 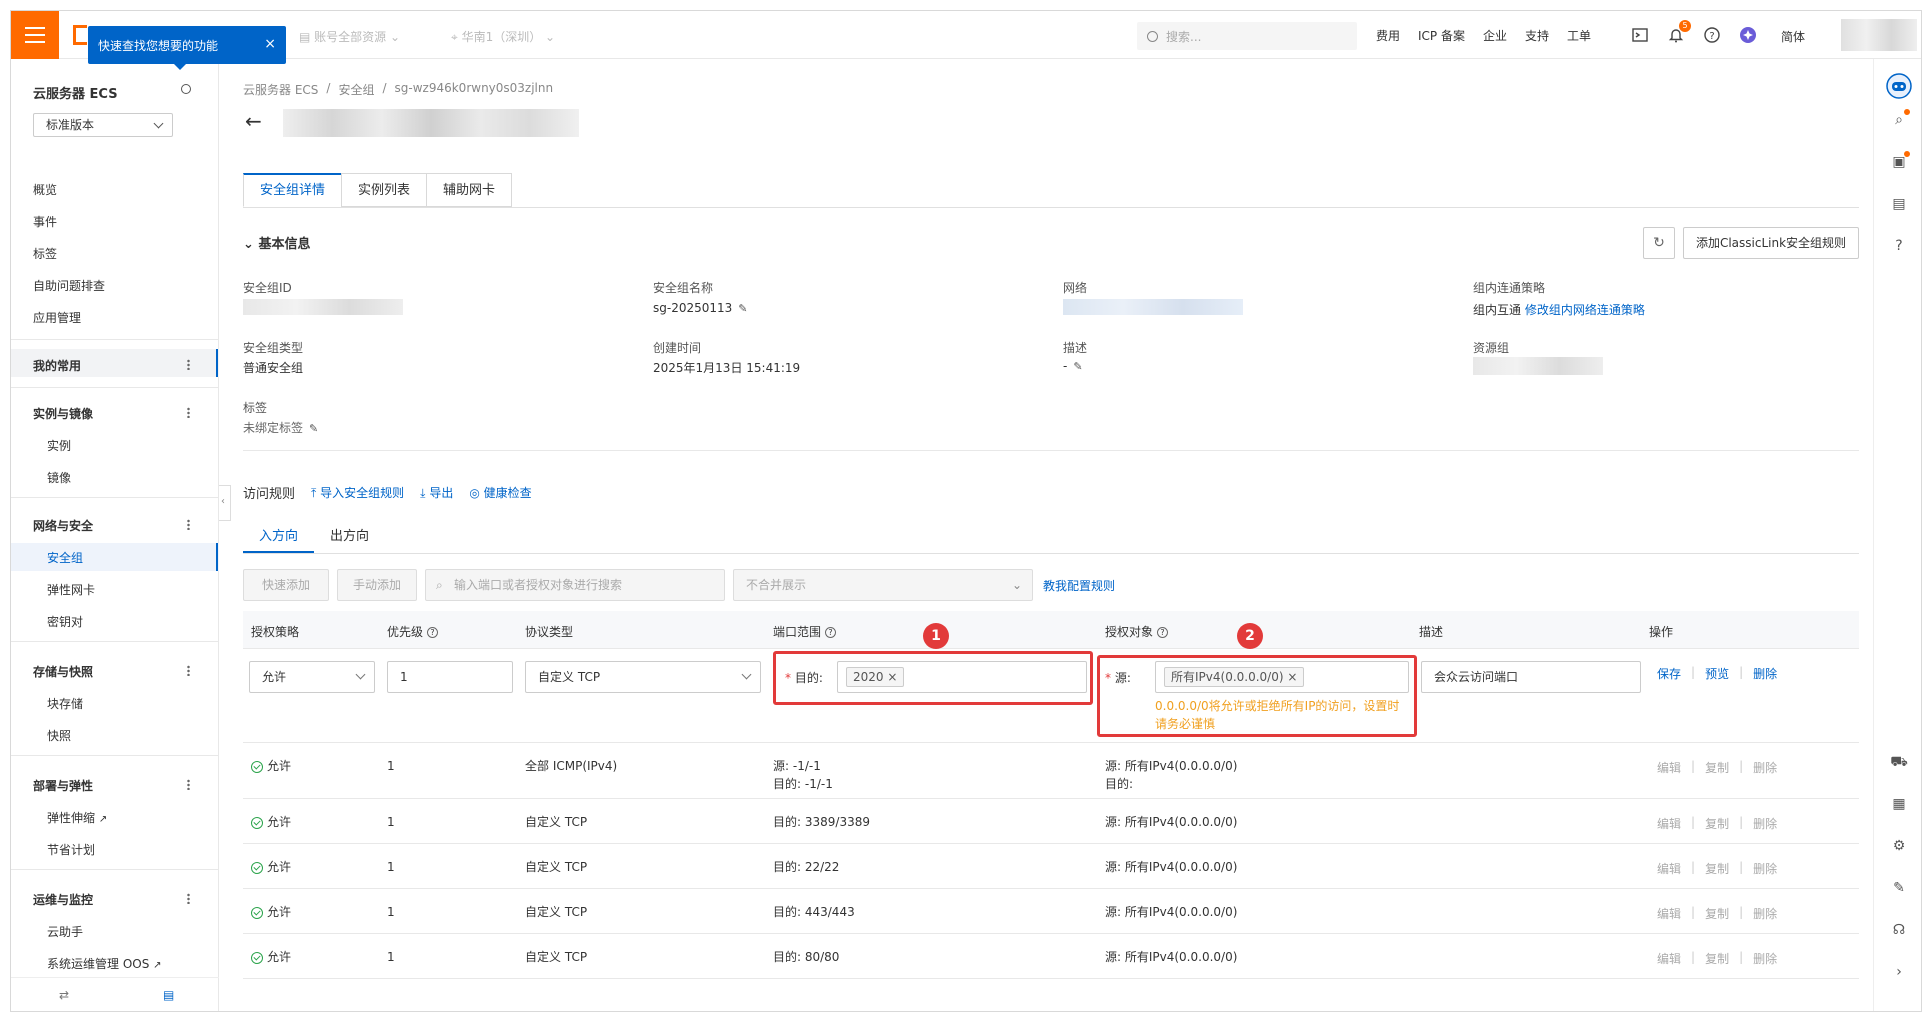 I want to click on save-link: 保存, so click(x=1669, y=673).